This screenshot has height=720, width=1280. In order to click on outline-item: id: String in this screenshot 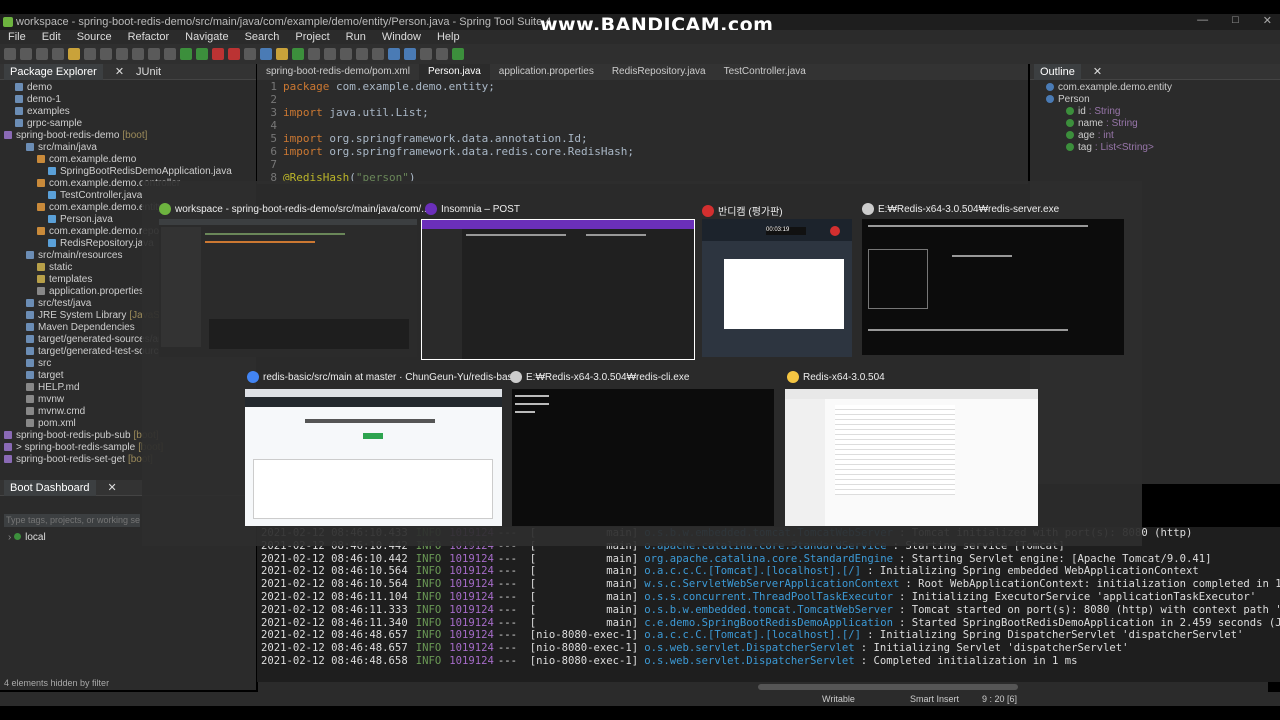, I will do `click(1155, 112)`.